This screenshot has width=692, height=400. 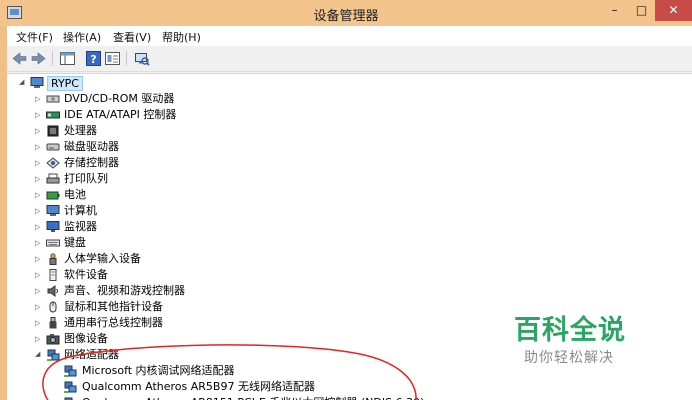 What do you see at coordinates (673, 10) in the screenshot?
I see `close-button: ✕` at bounding box center [673, 10].